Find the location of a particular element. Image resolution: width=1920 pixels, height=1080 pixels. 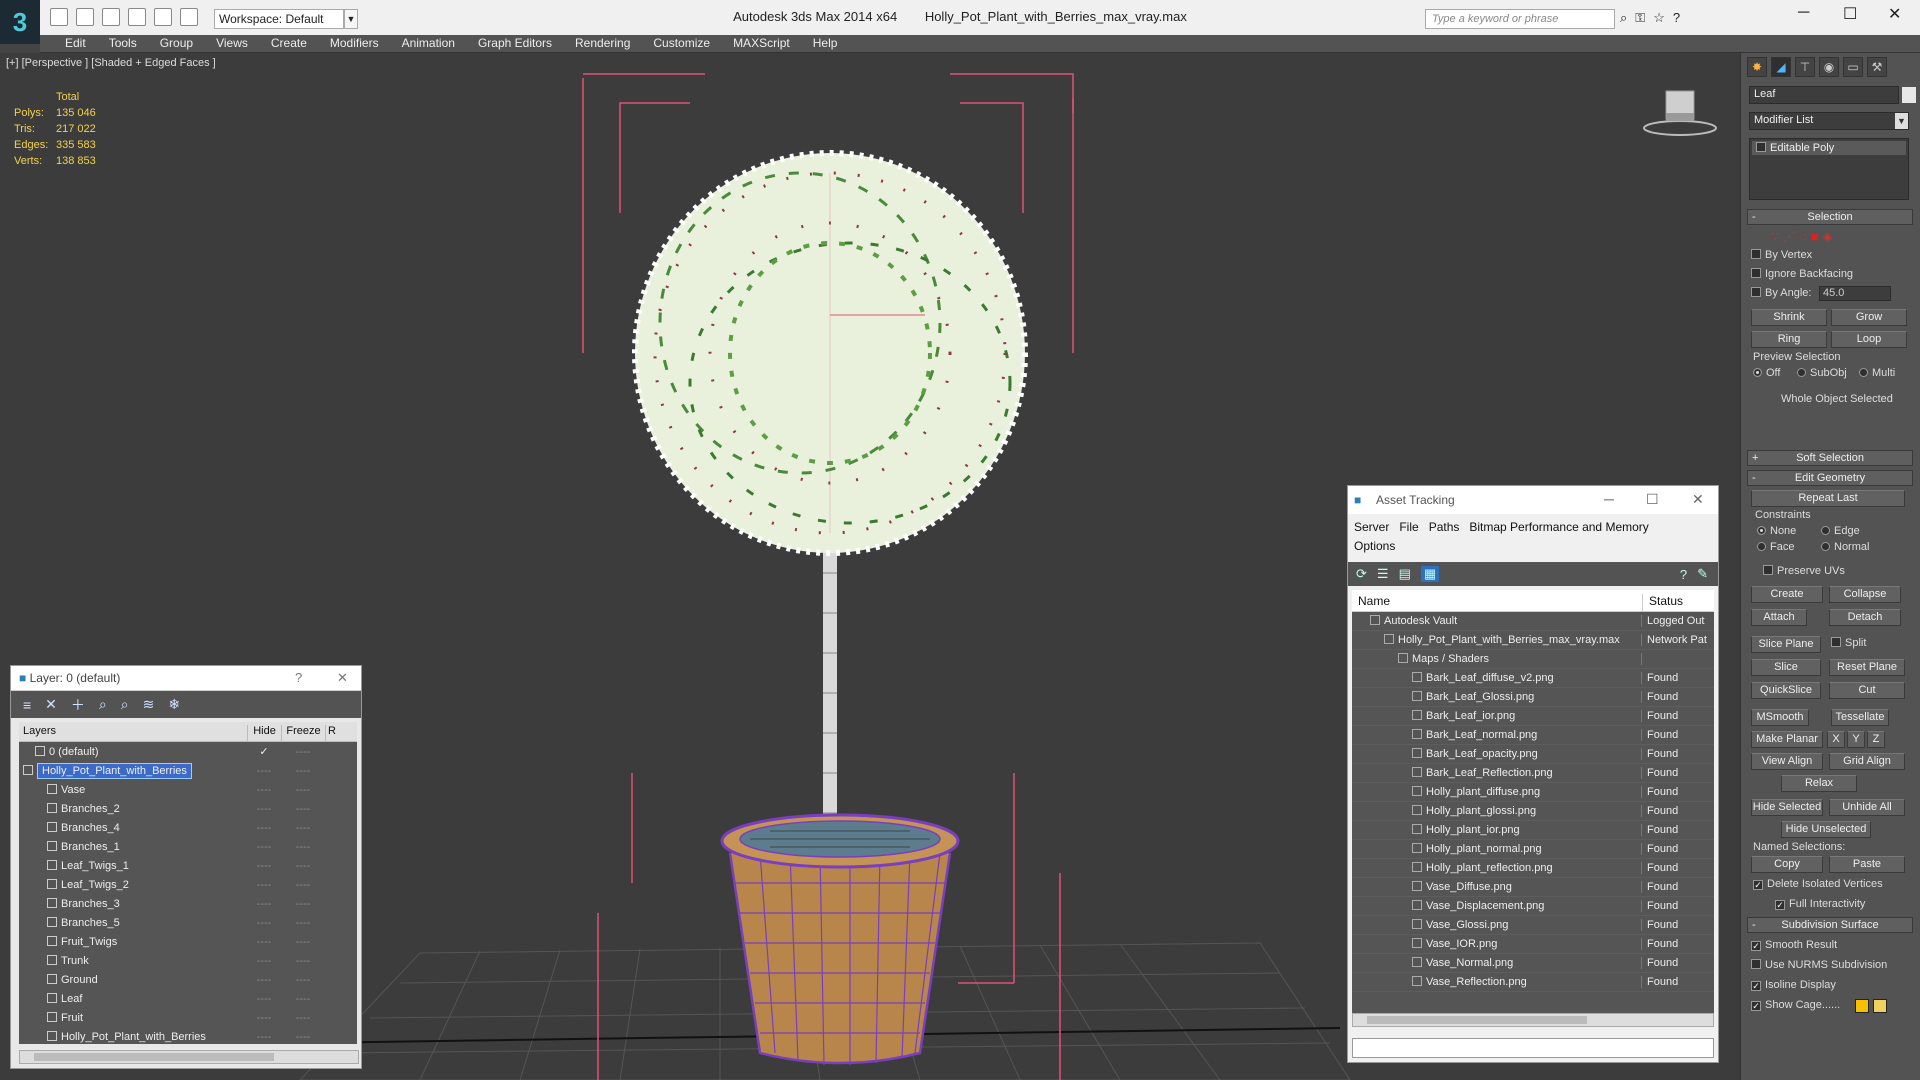

asset-row: Bark_Leaf_ior.png Found is located at coordinates (1533, 716).